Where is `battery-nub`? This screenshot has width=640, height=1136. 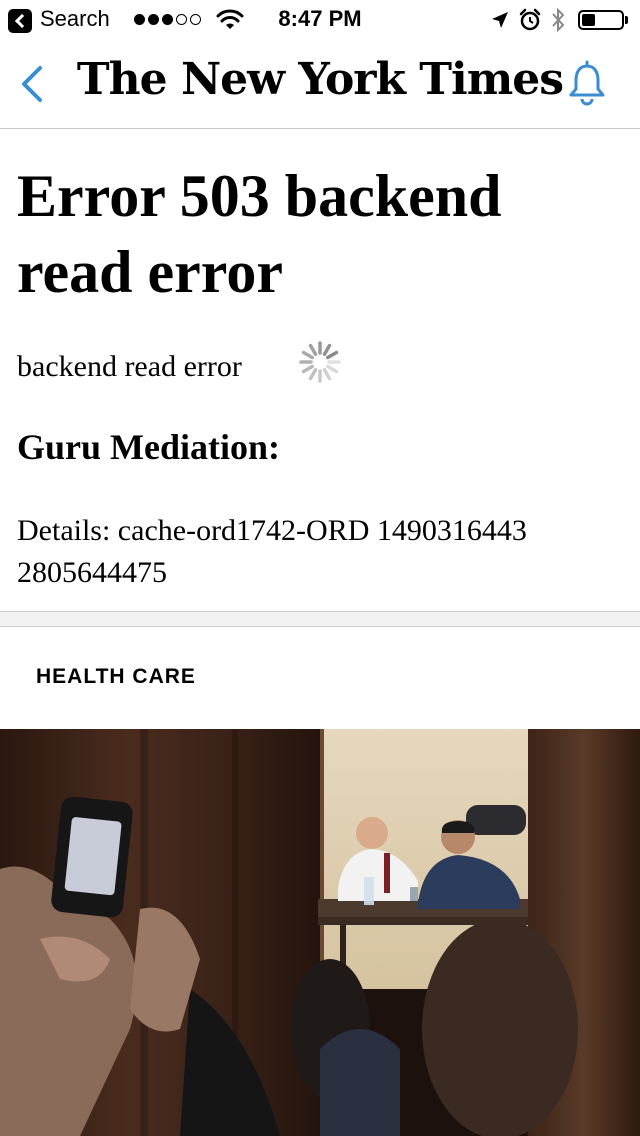 battery-nub is located at coordinates (626, 20).